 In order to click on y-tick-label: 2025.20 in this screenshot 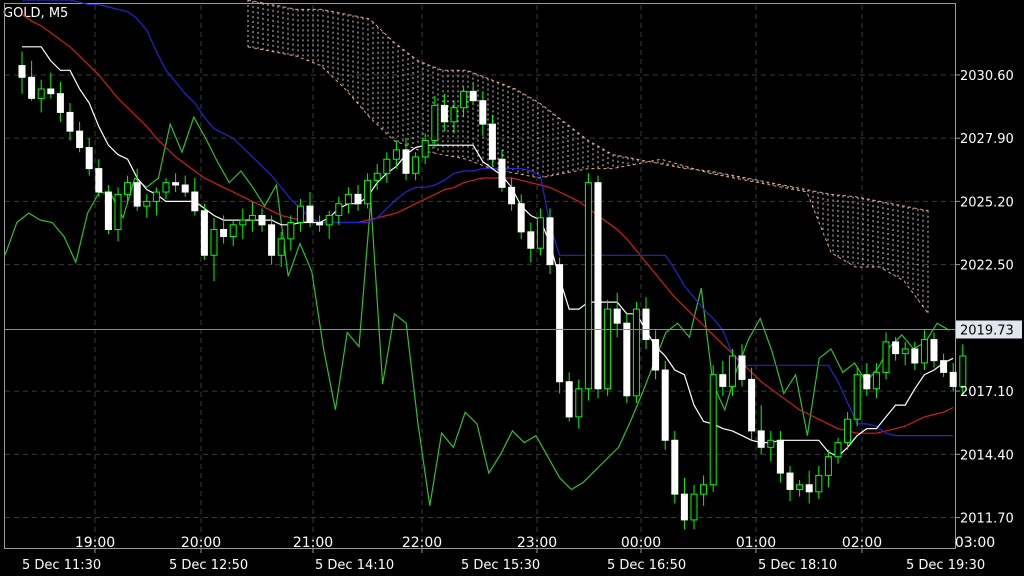, I will do `click(987, 202)`.